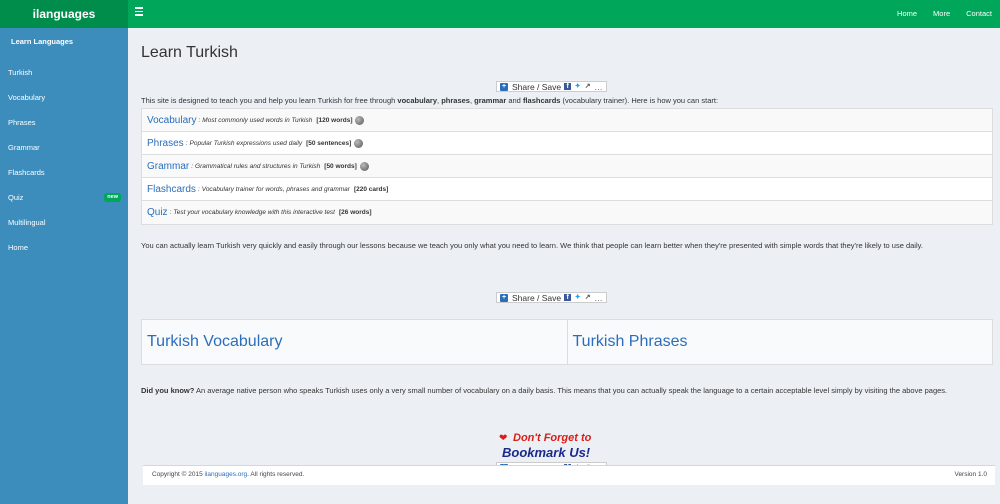 Image resolution: width=1000 pixels, height=504 pixels. What do you see at coordinates (329, 143) in the screenshot?
I see `list-item-count: [50 sentences]` at bounding box center [329, 143].